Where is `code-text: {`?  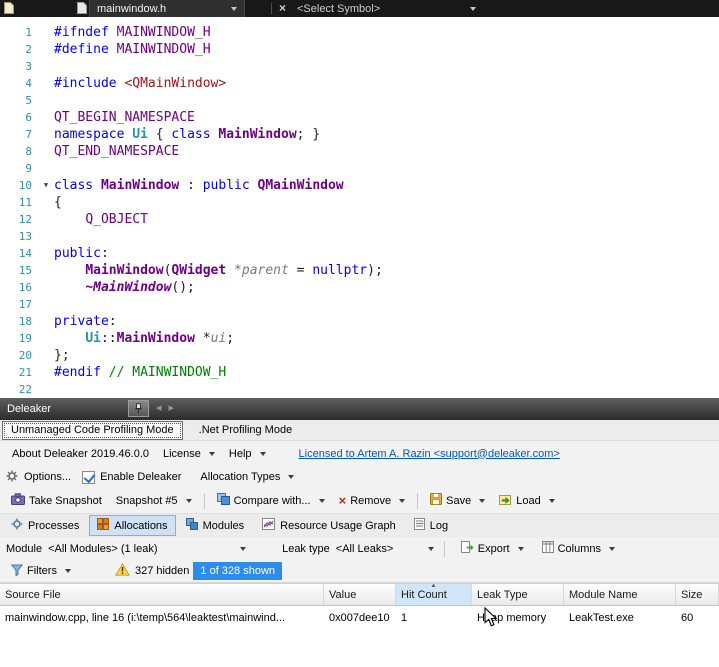
code-text: { is located at coordinates (58, 202).